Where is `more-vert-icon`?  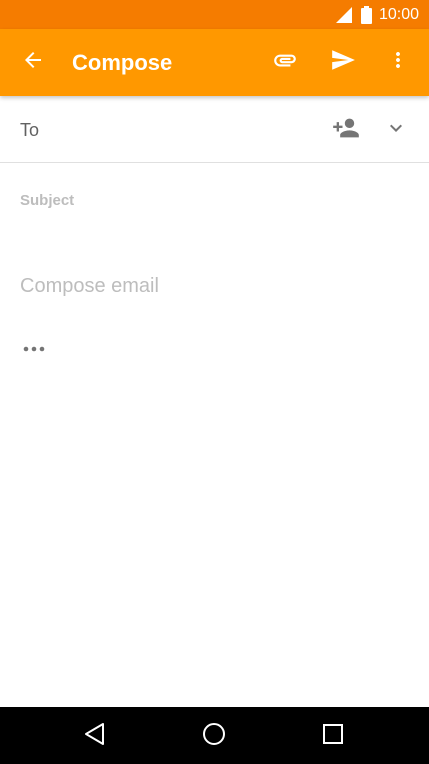 more-vert-icon is located at coordinates (398, 62).